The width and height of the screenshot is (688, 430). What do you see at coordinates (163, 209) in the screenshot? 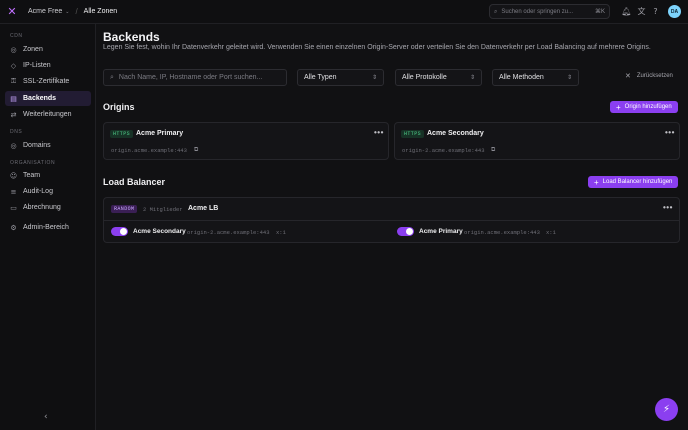
I see `member-count: 2 Mitglieder` at bounding box center [163, 209].